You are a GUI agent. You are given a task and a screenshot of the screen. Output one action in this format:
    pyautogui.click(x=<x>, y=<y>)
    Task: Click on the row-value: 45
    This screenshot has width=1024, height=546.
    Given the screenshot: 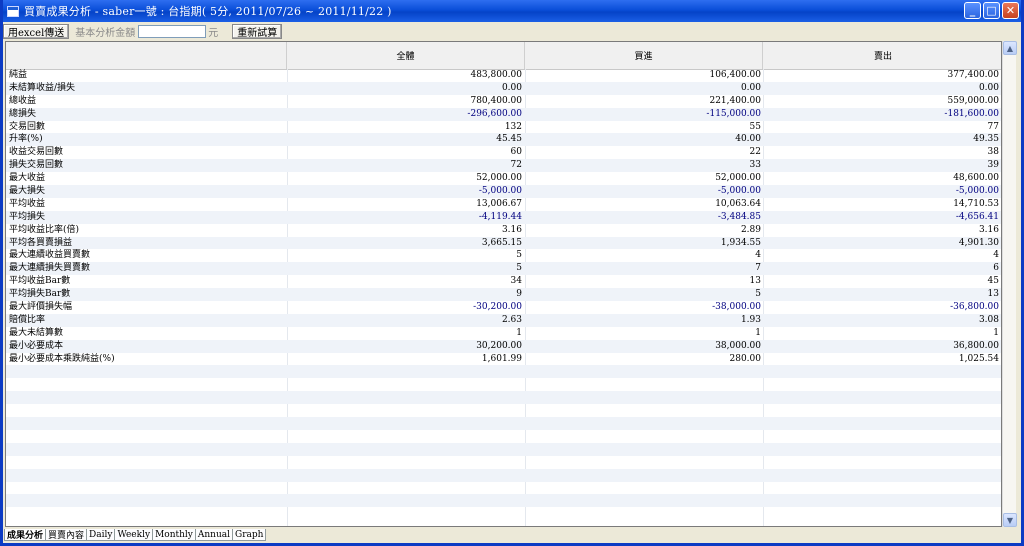 What is the action you would take?
    pyautogui.click(x=993, y=281)
    